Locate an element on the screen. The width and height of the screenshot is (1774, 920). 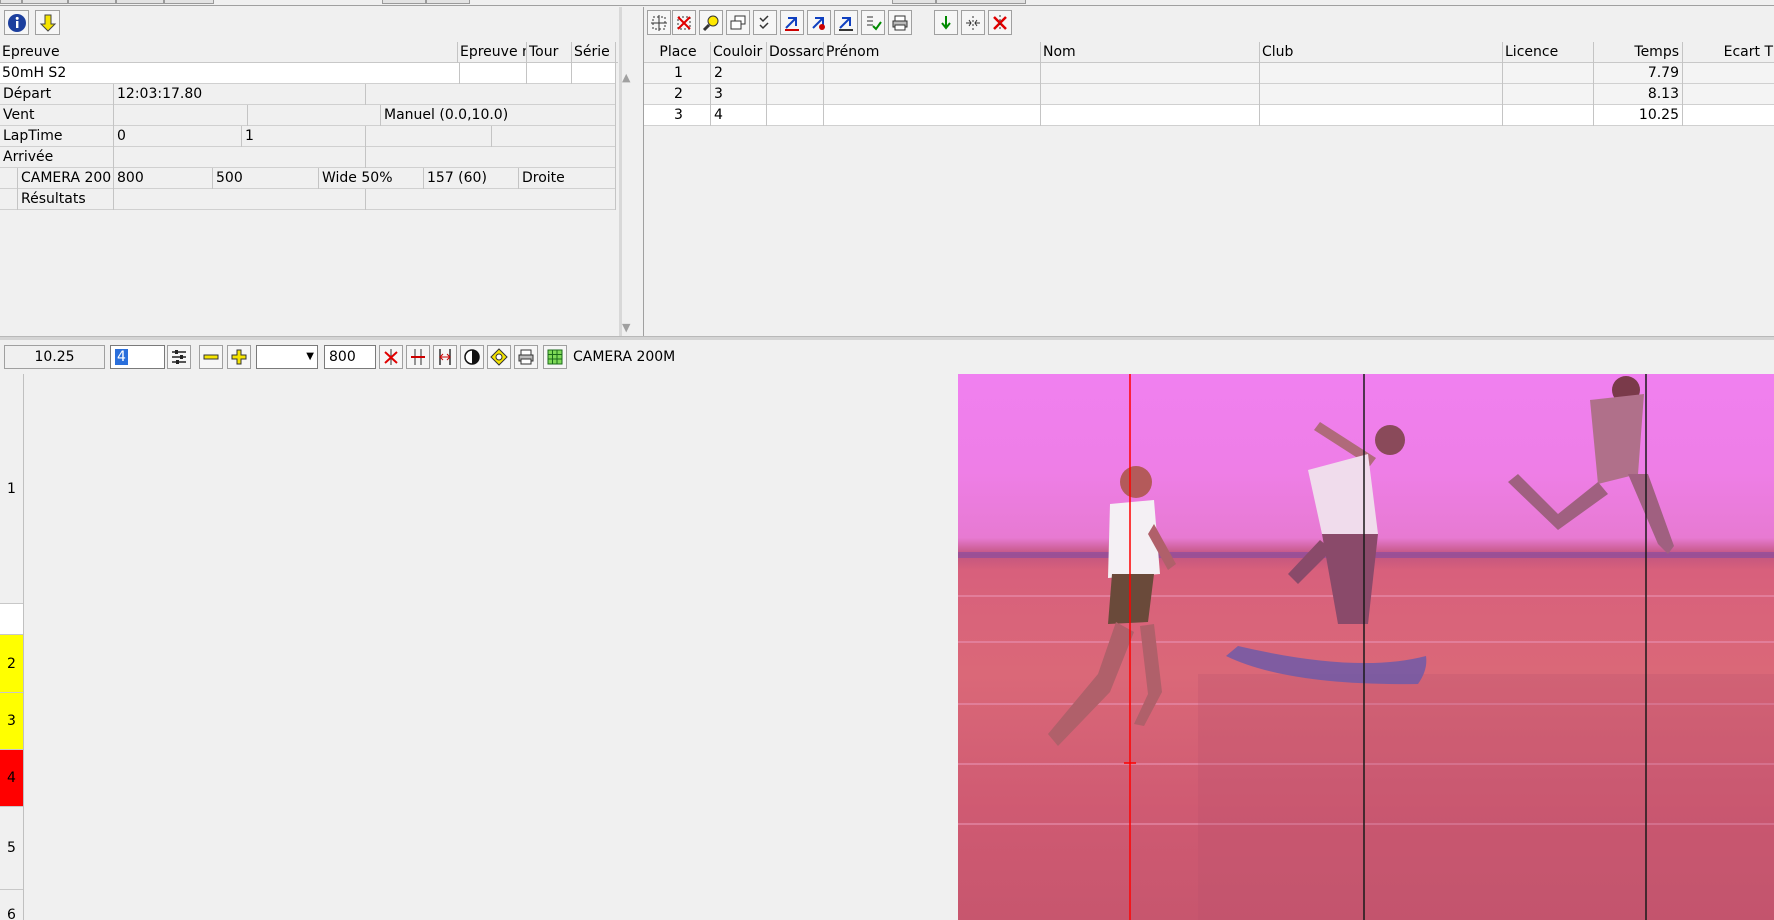
zoom-in-button is located at coordinates (239, 357).